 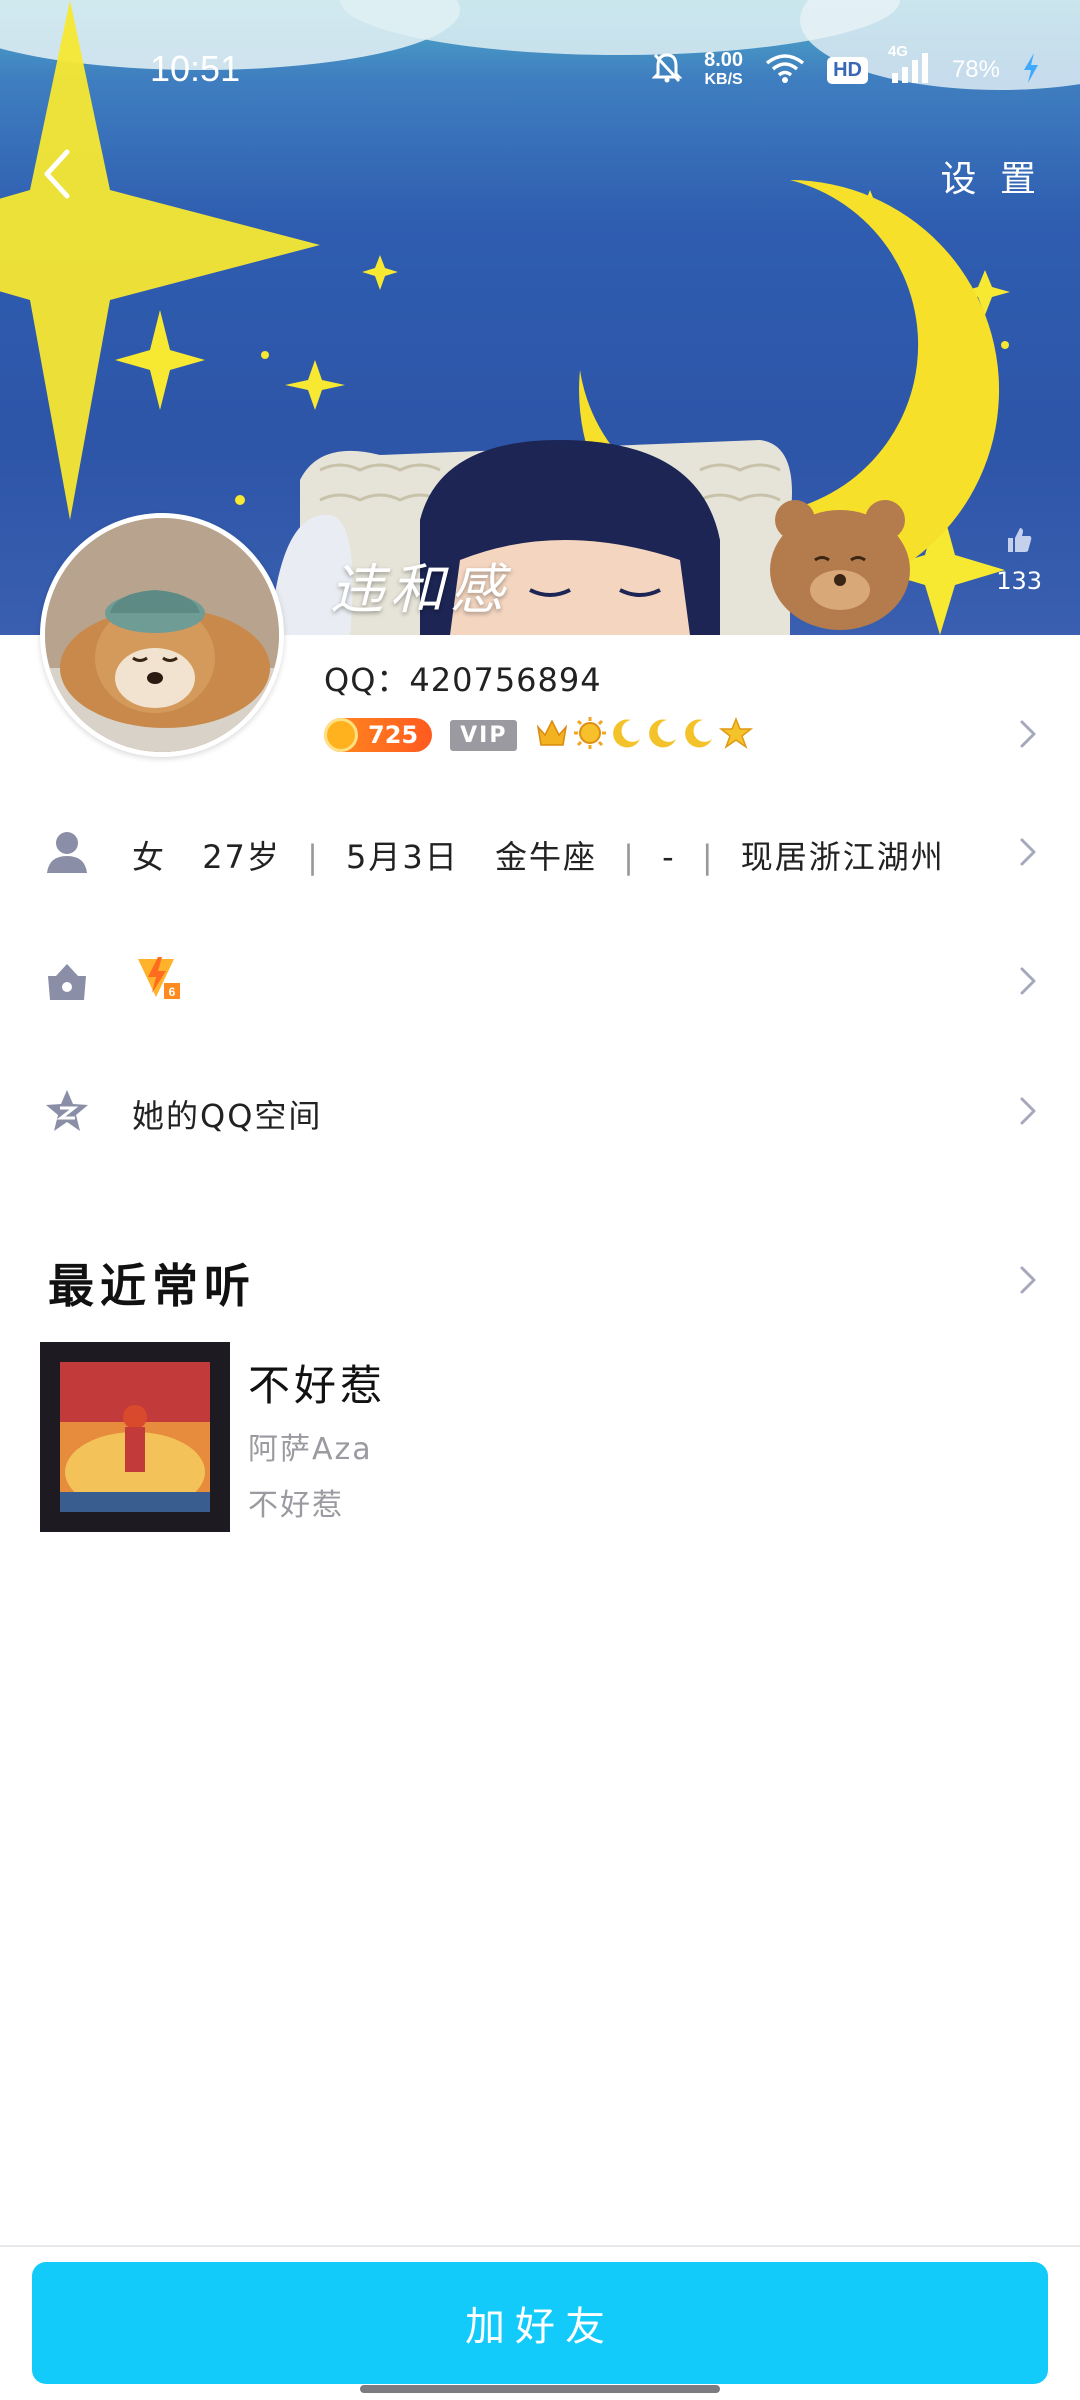 I want to click on album-cover, so click(x=135, y=1437).